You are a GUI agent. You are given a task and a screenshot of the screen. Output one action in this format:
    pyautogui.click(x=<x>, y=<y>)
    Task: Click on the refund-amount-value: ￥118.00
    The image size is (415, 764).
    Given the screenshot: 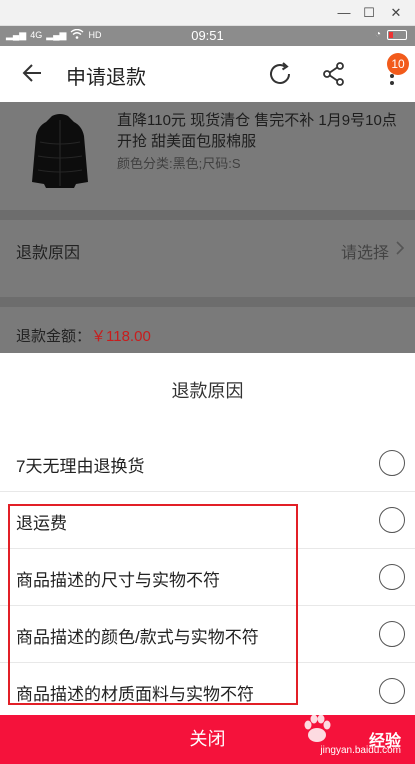 What is the action you would take?
    pyautogui.click(x=121, y=336)
    